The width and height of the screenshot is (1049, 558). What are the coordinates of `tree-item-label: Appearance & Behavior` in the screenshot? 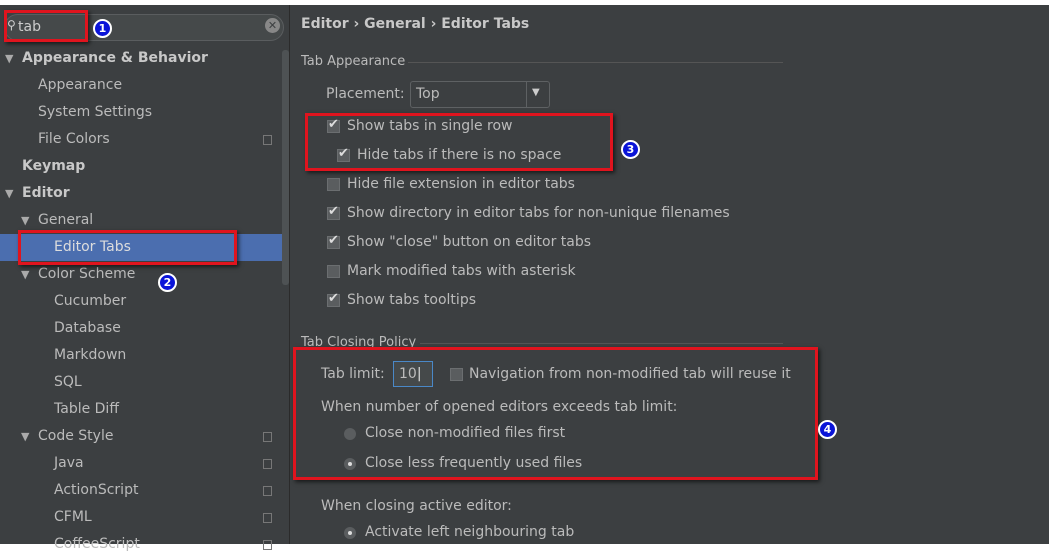 It's located at (115, 58).